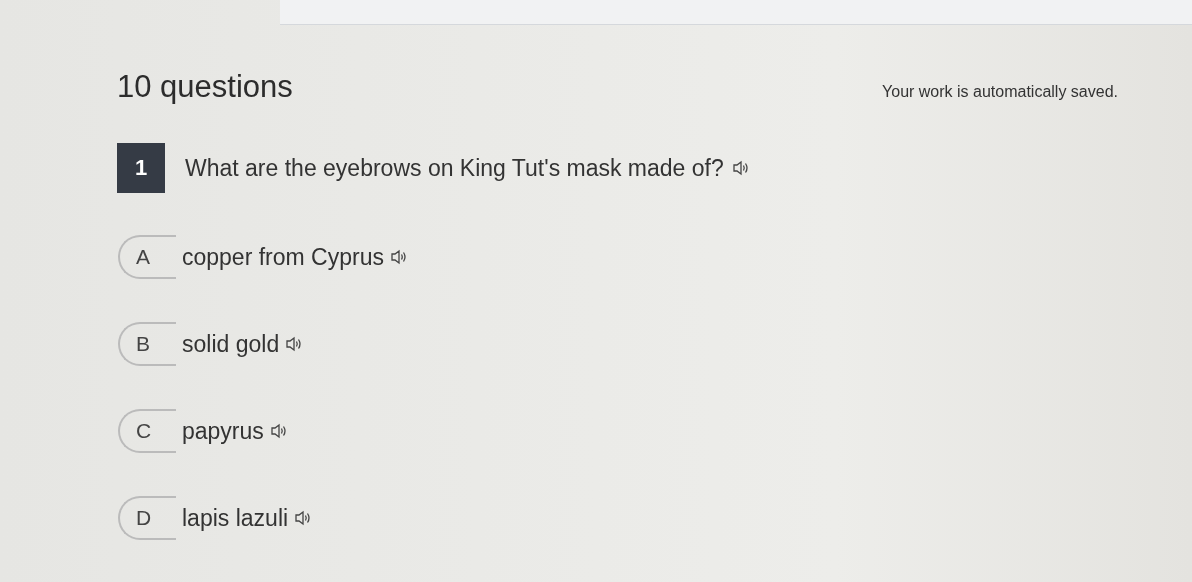  What do you see at coordinates (223, 431) in the screenshot?
I see `answer-text: papyrus` at bounding box center [223, 431].